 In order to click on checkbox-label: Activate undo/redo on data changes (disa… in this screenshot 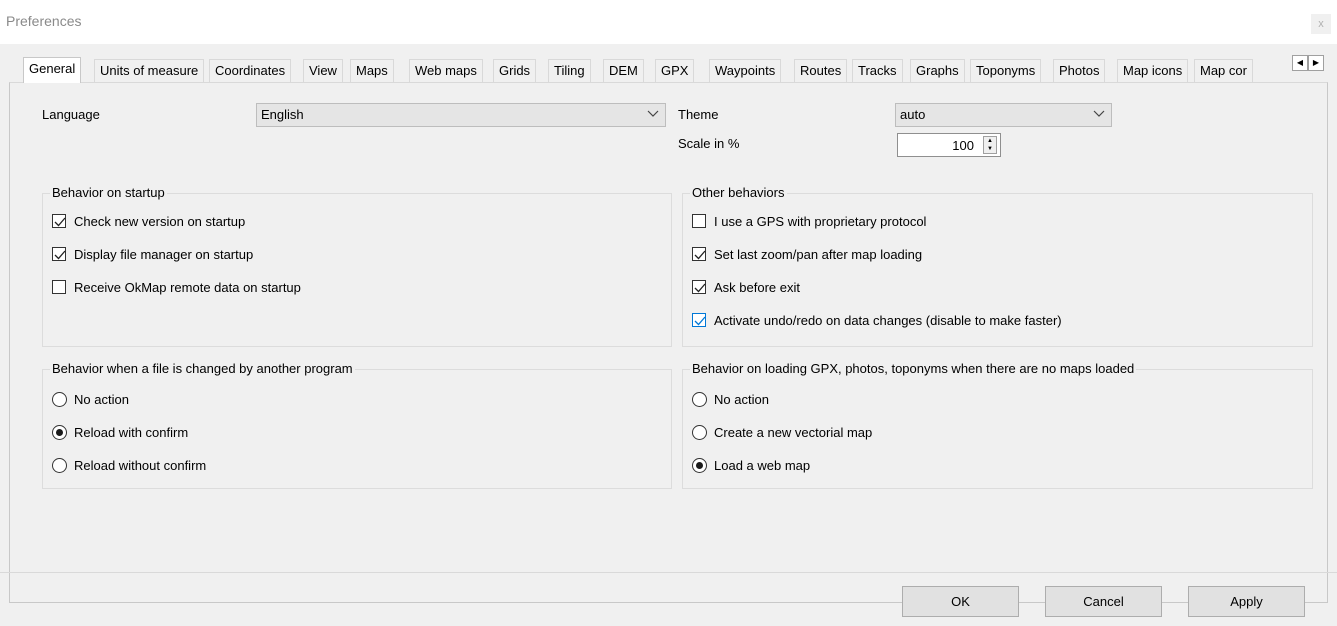, I will do `click(888, 320)`.